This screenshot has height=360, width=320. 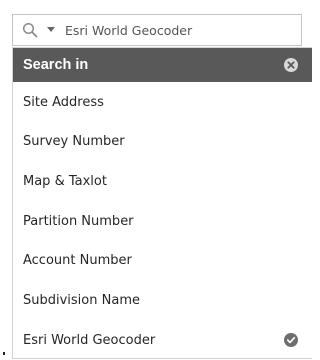 What do you see at coordinates (291, 340) in the screenshot?
I see `check-circle-icon` at bounding box center [291, 340].